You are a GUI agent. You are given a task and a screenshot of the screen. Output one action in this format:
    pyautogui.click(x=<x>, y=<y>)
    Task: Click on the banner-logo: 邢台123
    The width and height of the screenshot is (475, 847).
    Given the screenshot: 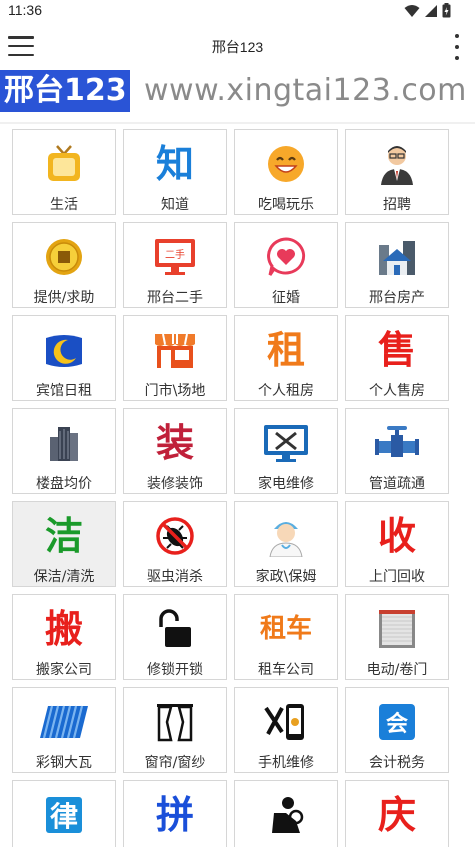 What is the action you would take?
    pyautogui.click(x=65, y=91)
    